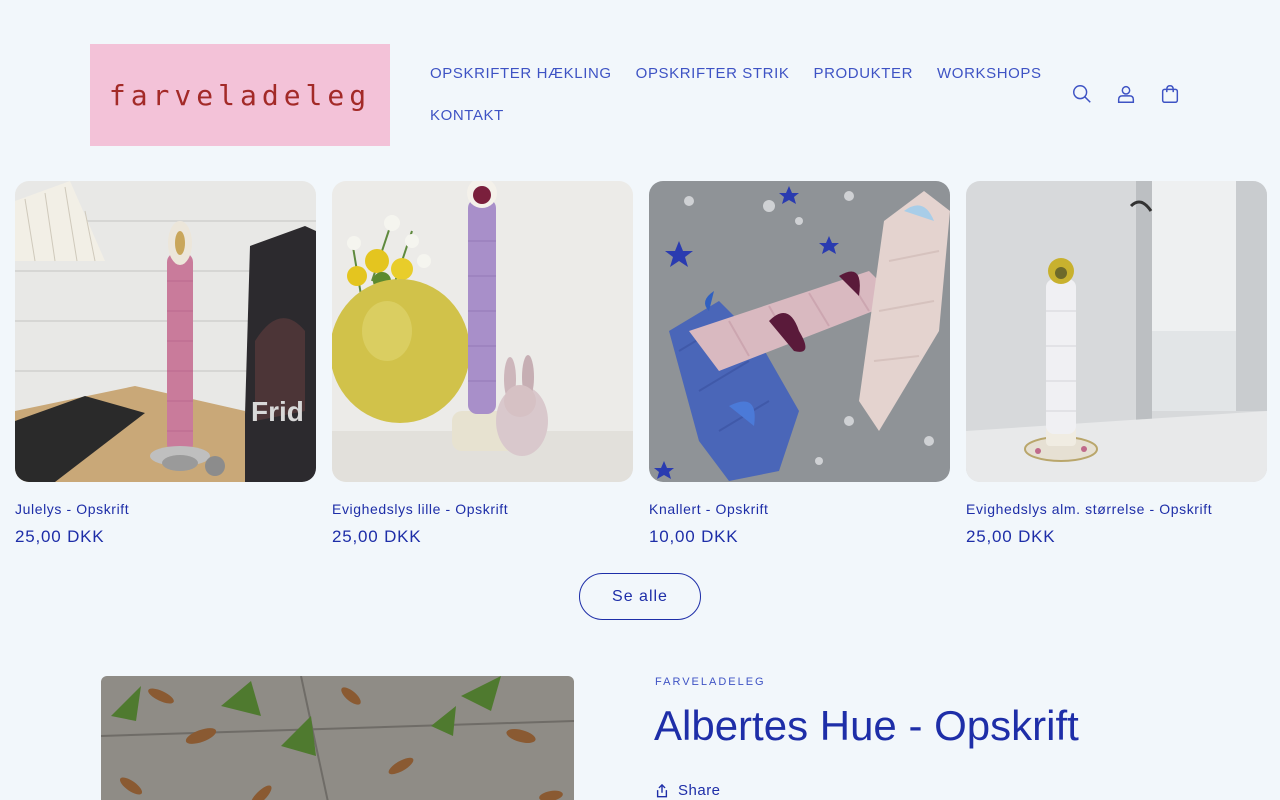  I want to click on product-card: Knallert - Opskrift 10,00 DKK, so click(799, 364).